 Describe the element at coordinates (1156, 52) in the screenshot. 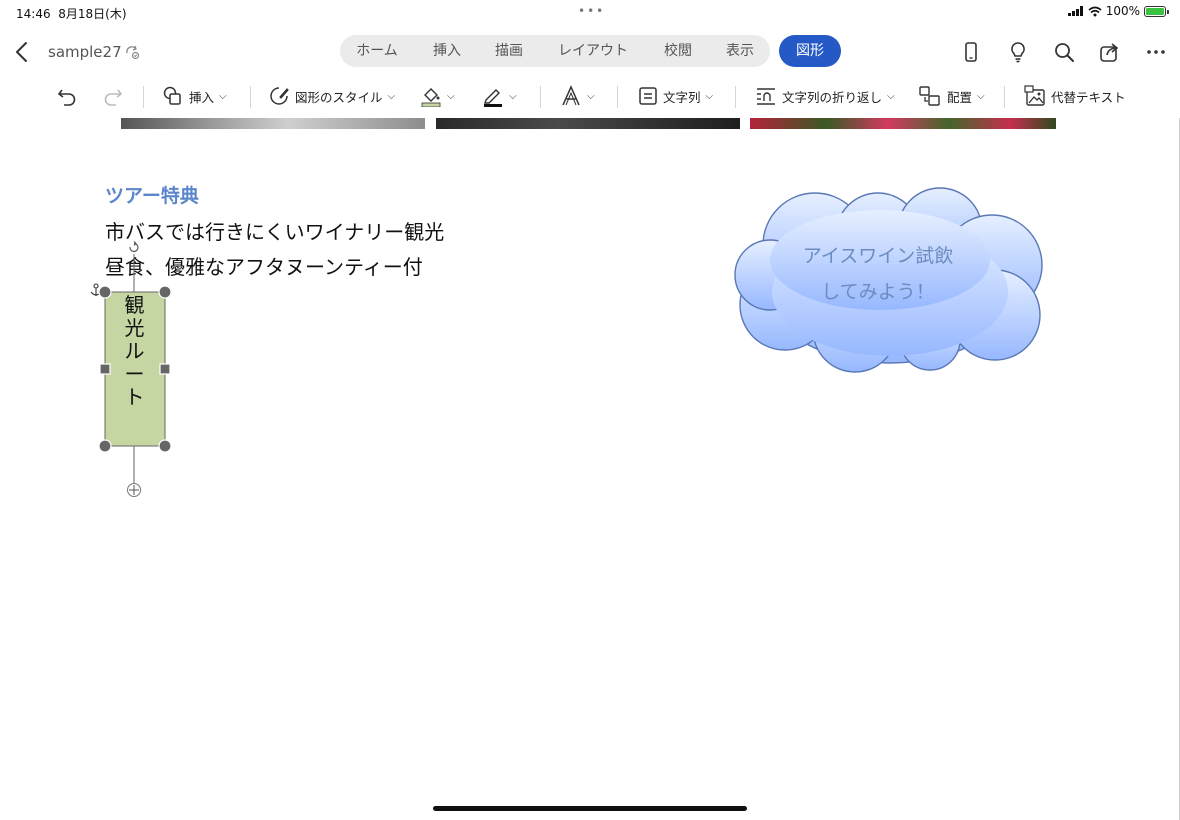

I see `more-icon` at that location.